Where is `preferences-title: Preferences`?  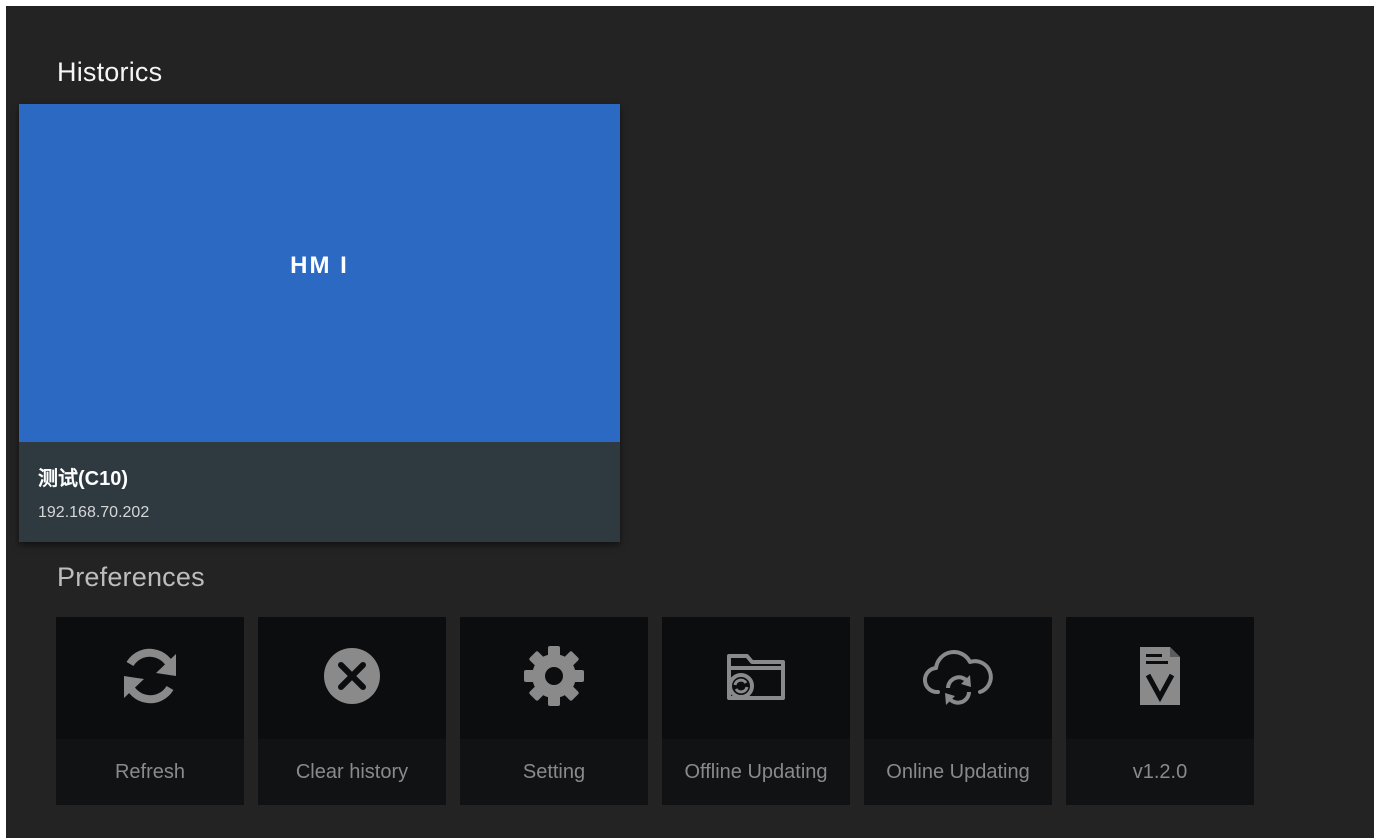 preferences-title: Preferences is located at coordinates (131, 577).